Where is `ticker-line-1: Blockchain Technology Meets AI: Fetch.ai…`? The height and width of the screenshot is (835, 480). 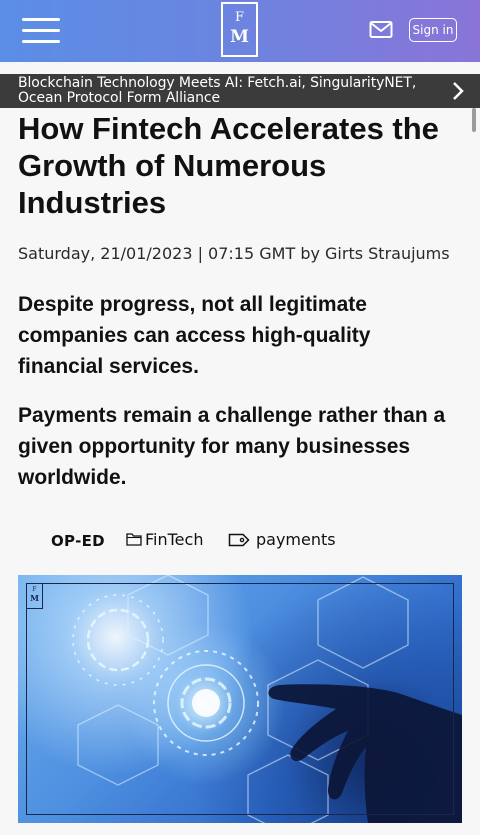 ticker-line-1: Blockchain Technology Meets AI: Fetch.ai… is located at coordinates (217, 83).